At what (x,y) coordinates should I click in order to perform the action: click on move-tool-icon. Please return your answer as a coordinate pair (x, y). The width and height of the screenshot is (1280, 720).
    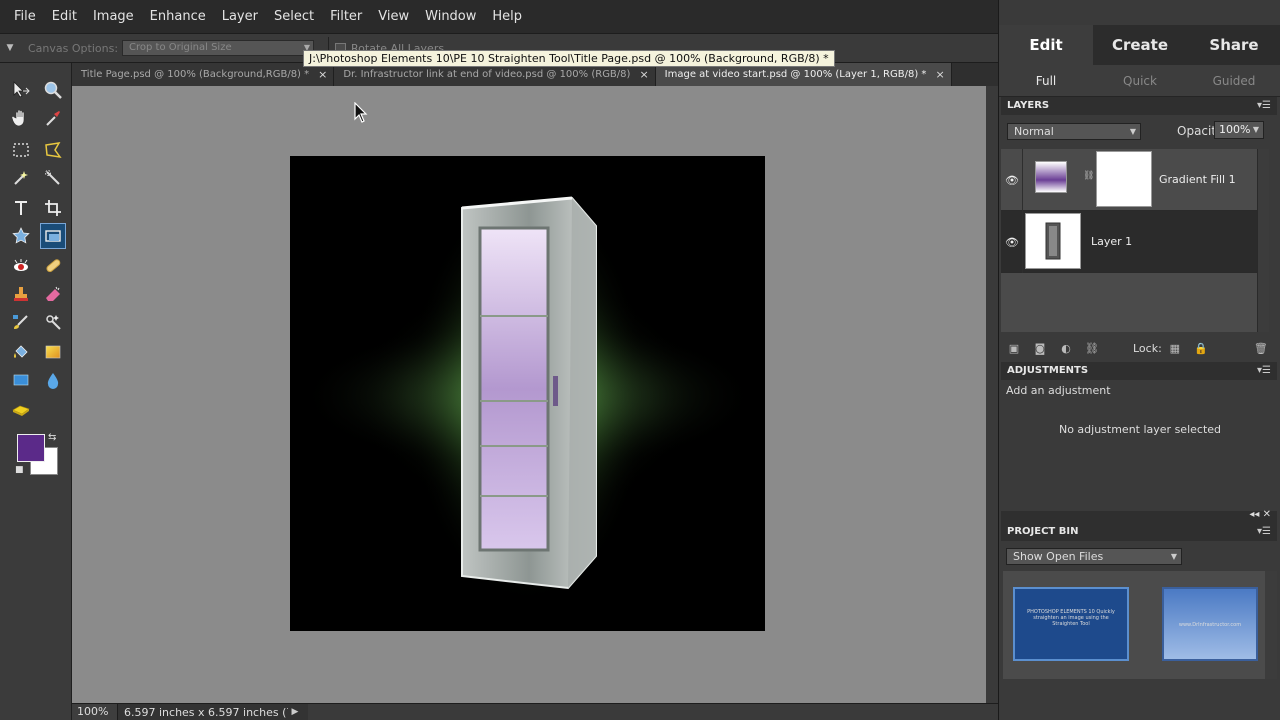
    Looking at the image, I should click on (21, 90).